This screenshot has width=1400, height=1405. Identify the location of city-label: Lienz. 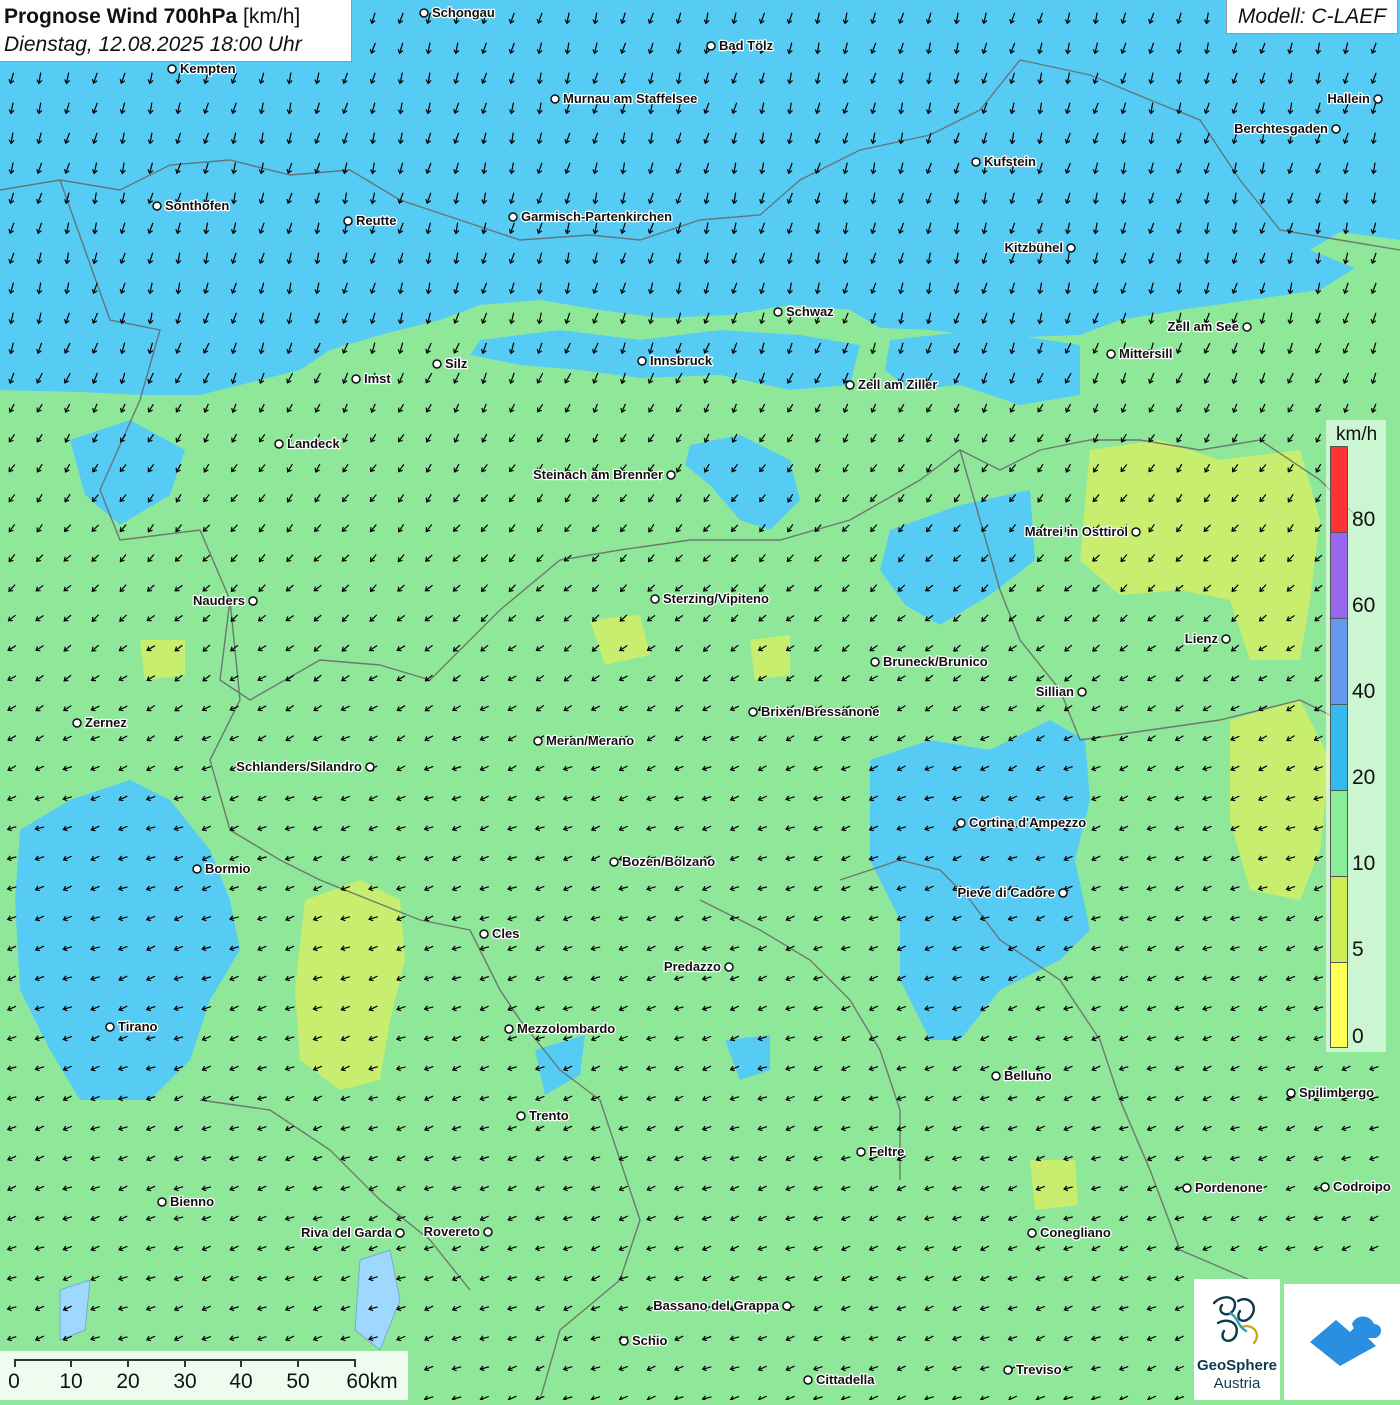
(1202, 638).